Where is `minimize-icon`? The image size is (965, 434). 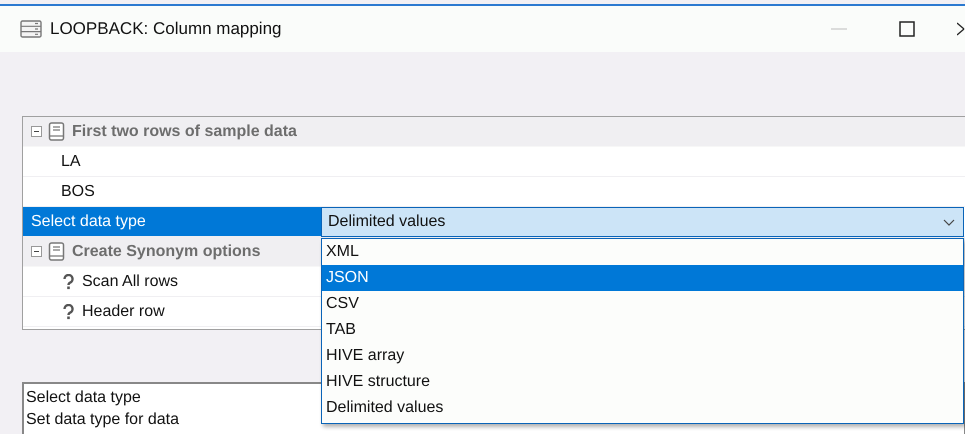
minimize-icon is located at coordinates (839, 29).